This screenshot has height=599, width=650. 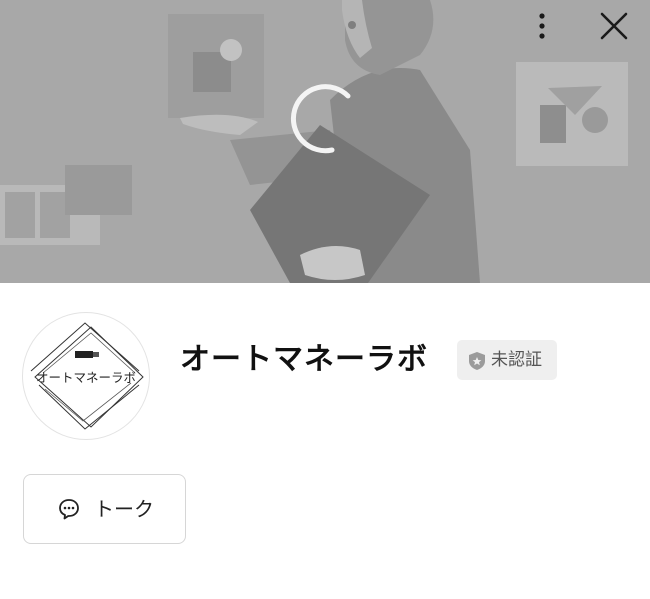 What do you see at coordinates (477, 361) in the screenshot?
I see `shield-star-icon` at bounding box center [477, 361].